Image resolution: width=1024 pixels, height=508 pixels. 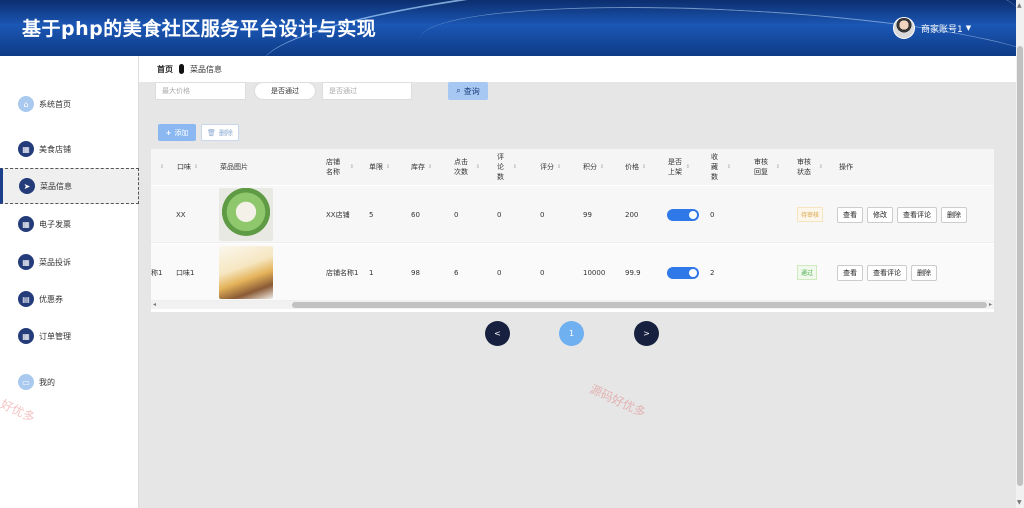 What do you see at coordinates (458, 90) in the screenshot?
I see `search-icon: ⌕` at bounding box center [458, 90].